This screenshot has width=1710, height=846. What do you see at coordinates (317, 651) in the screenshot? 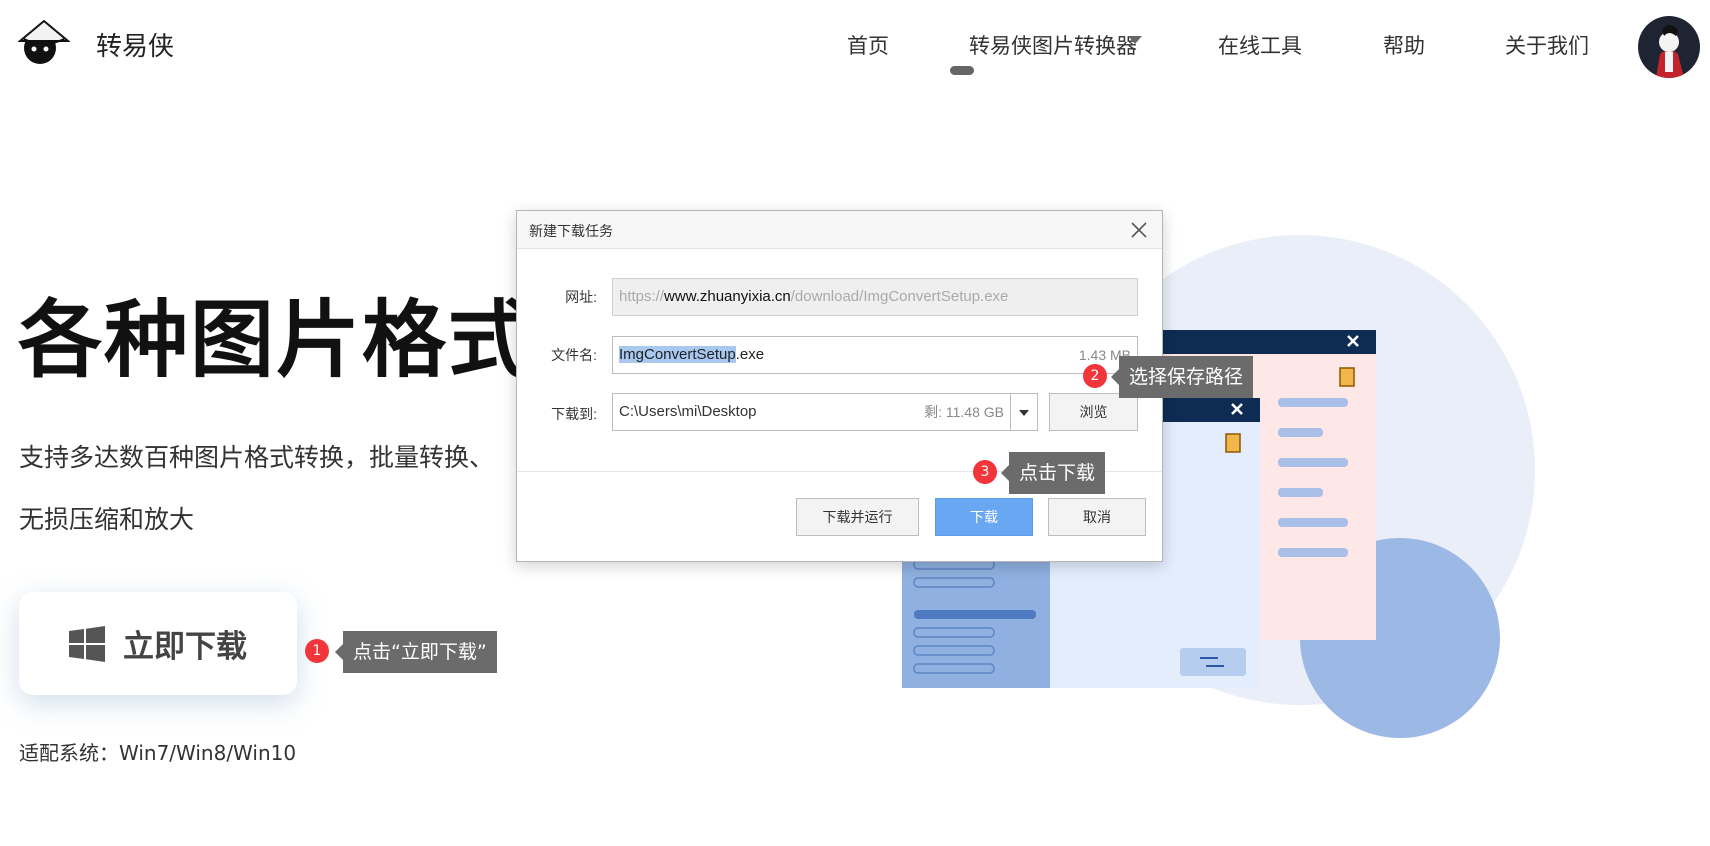
I see `step-badge-1: 1` at bounding box center [317, 651].